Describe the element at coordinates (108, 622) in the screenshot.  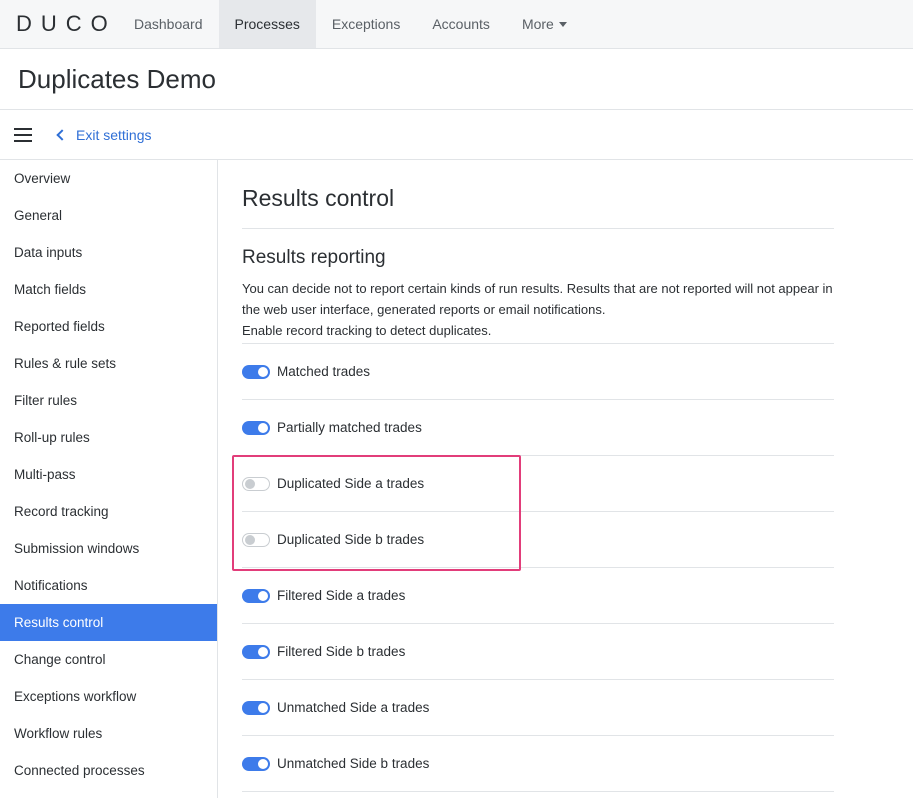
I see `sidebar-item-results-control: Results control` at that location.